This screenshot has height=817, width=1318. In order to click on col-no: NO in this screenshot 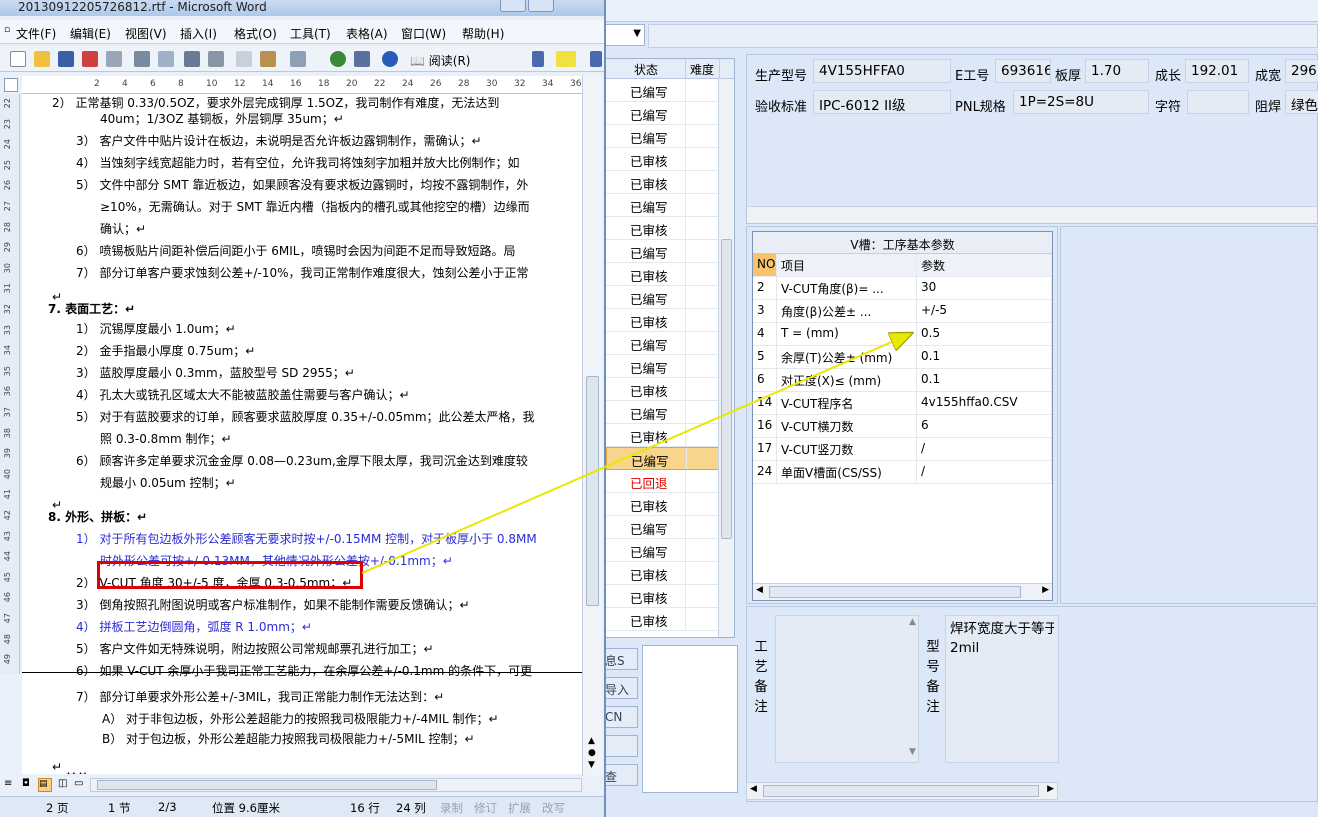, I will do `click(765, 265)`.